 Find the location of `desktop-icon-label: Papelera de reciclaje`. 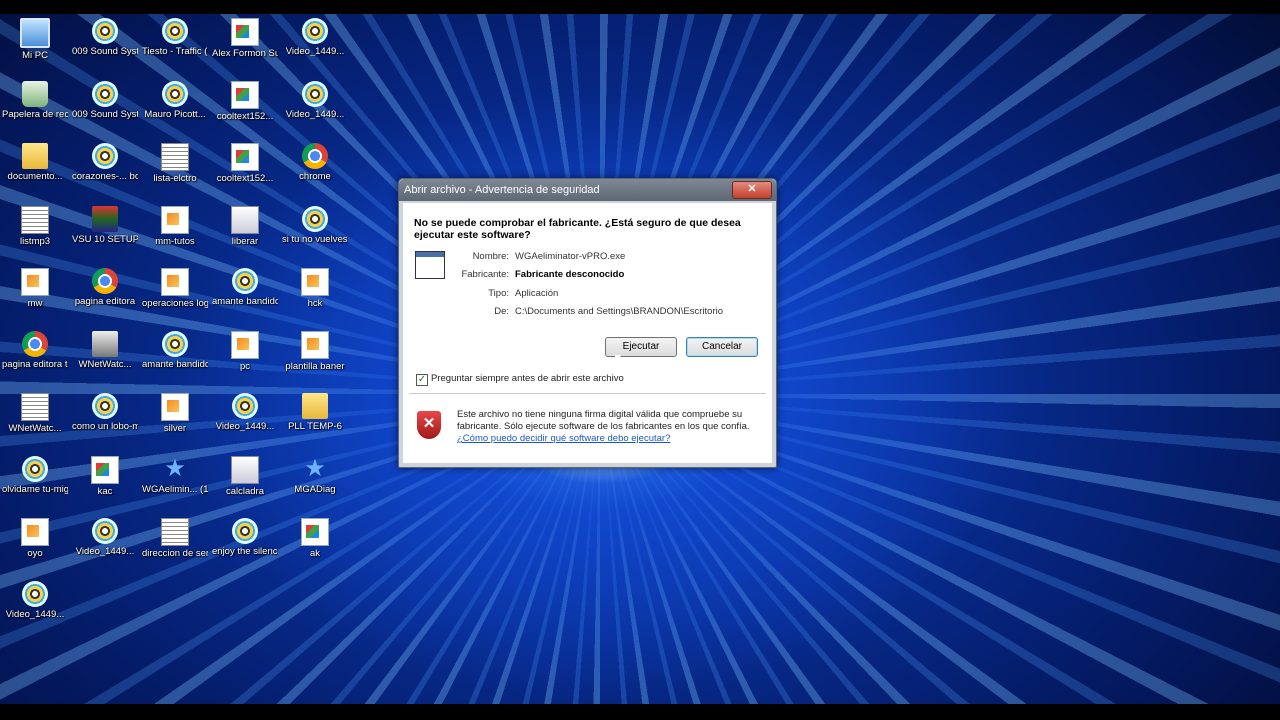

desktop-icon-label: Papelera de reciclaje is located at coordinates (35, 114).